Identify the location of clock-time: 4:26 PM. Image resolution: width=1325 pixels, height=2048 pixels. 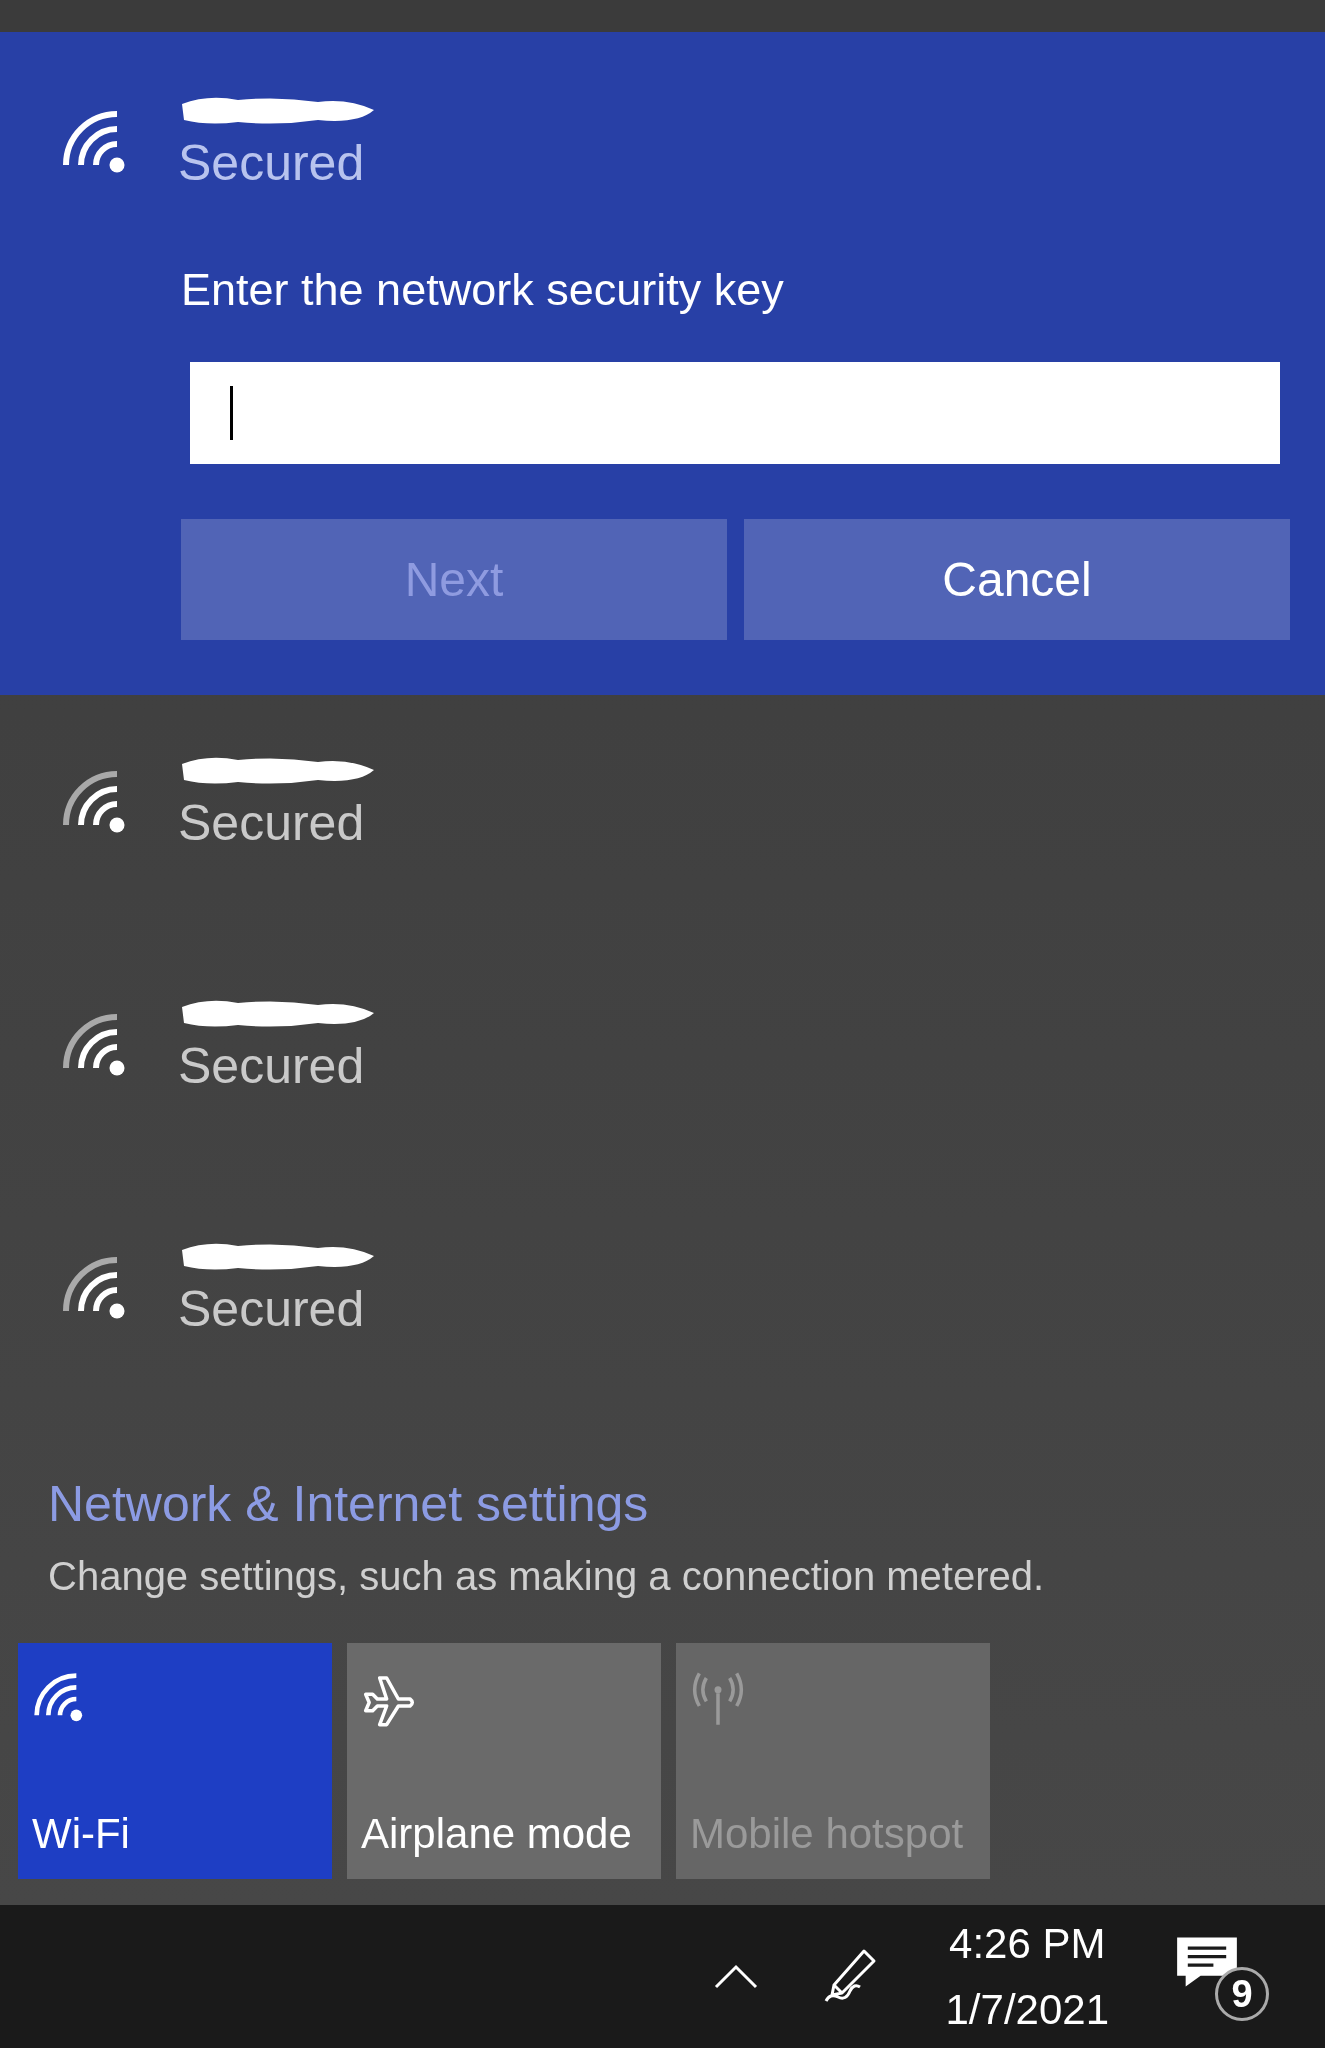
(1027, 1943).